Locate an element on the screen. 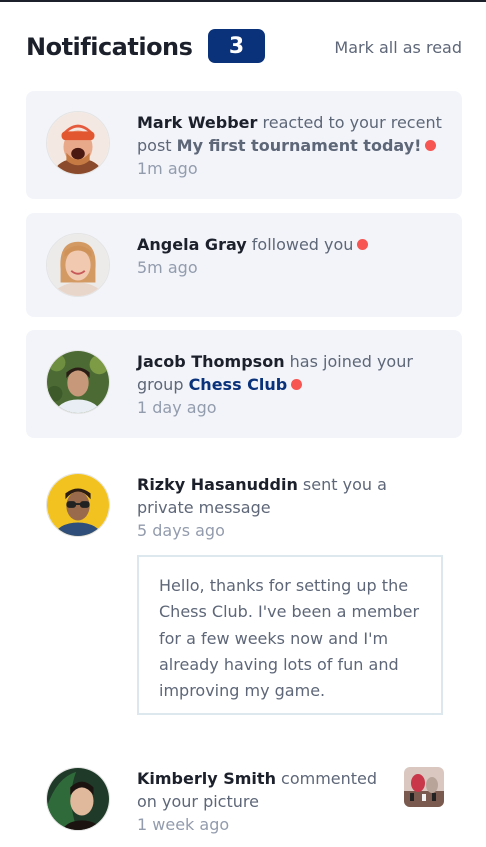 This screenshot has width=486, height=847. notification-time: 5m ago is located at coordinates (167, 267).